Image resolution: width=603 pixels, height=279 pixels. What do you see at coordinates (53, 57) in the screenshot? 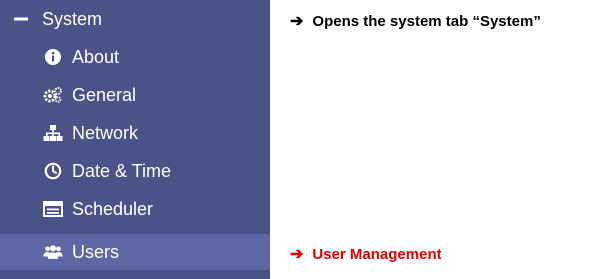
I see `info-circle-icon` at bounding box center [53, 57].